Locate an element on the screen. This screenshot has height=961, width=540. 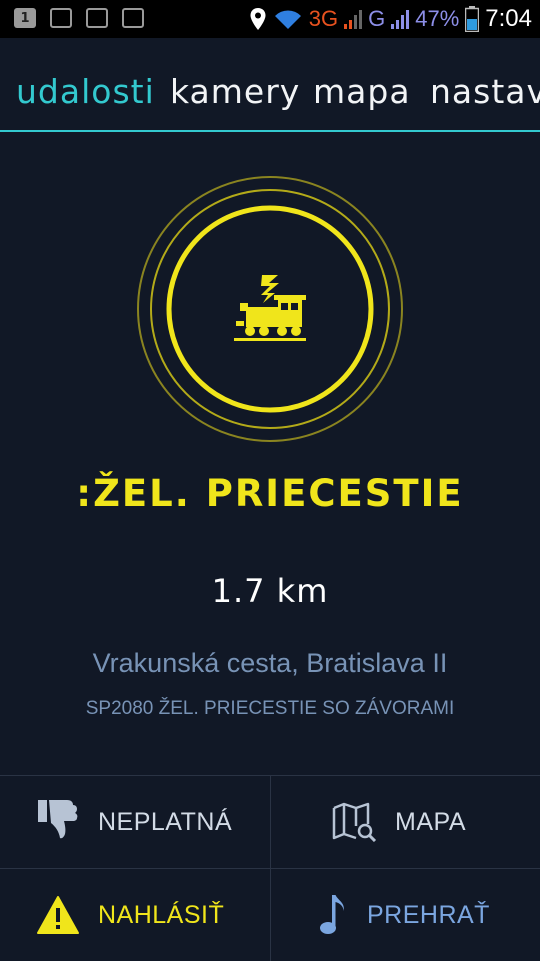
report-button: NAHLÁSIŤ is located at coordinates (135, 914).